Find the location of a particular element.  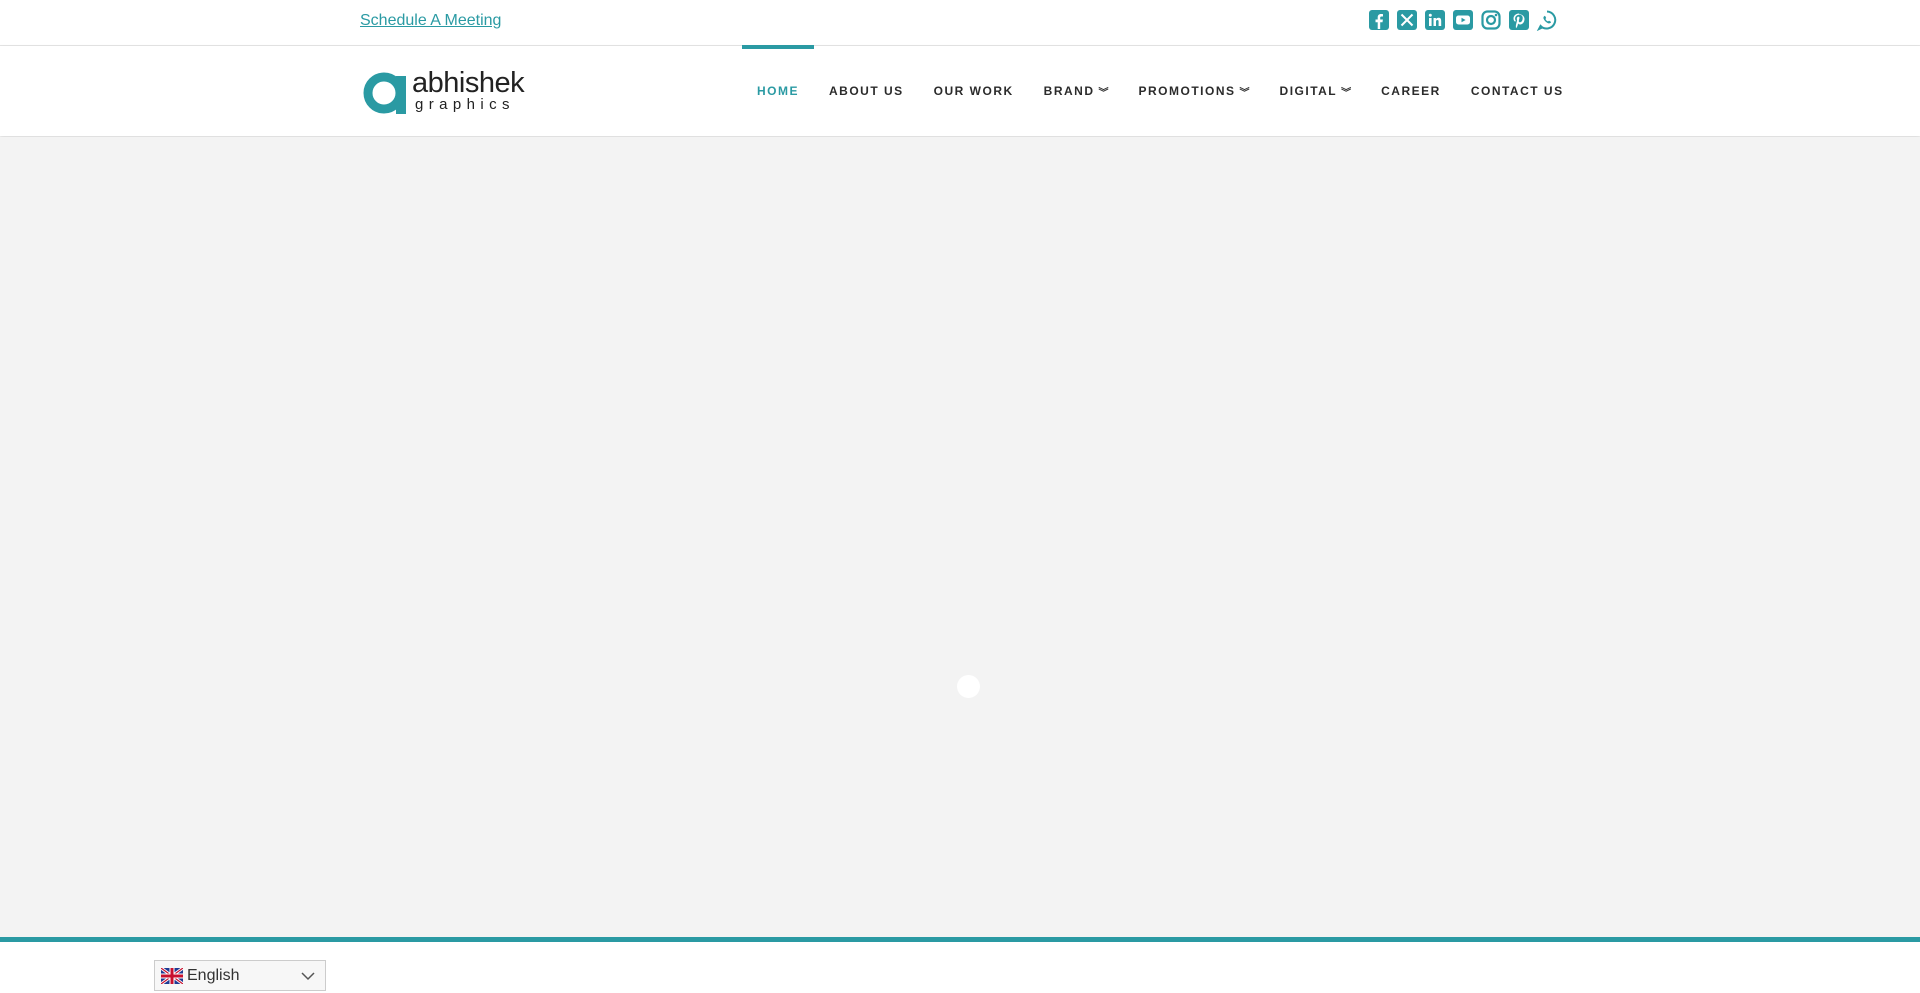

nav-item-label: HOME is located at coordinates (778, 91).